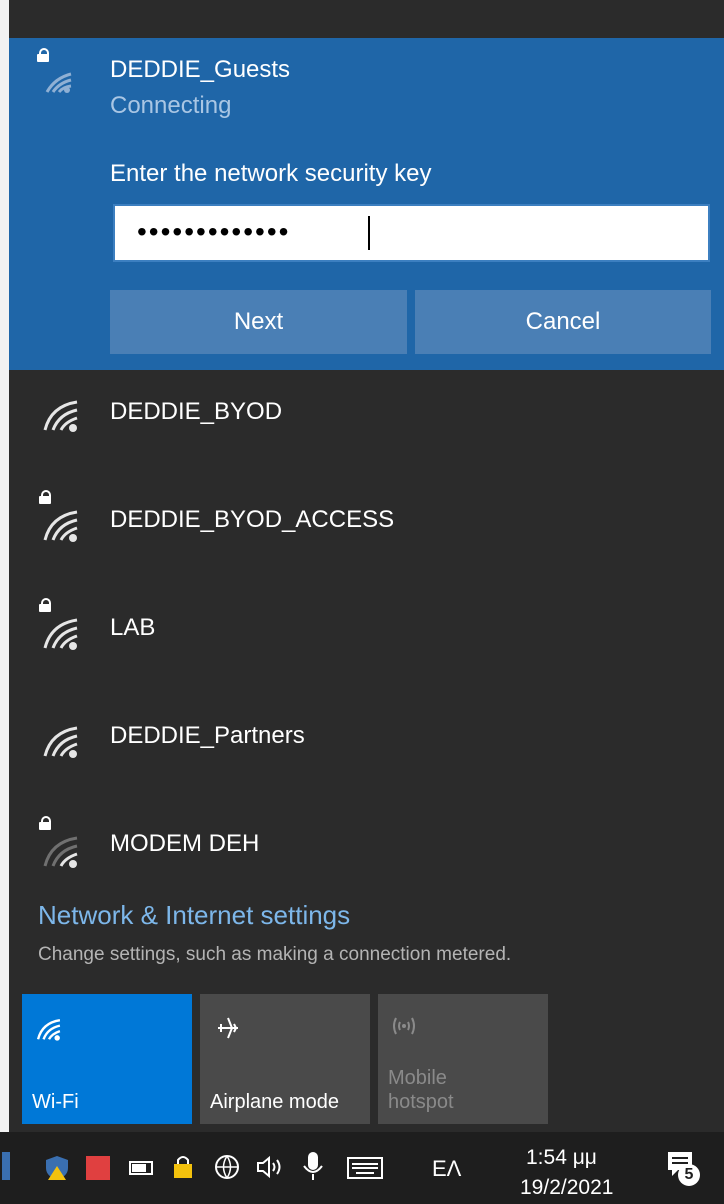 This screenshot has width=724, height=1204. I want to click on clock-date: 19/2/2021, so click(566, 1188).